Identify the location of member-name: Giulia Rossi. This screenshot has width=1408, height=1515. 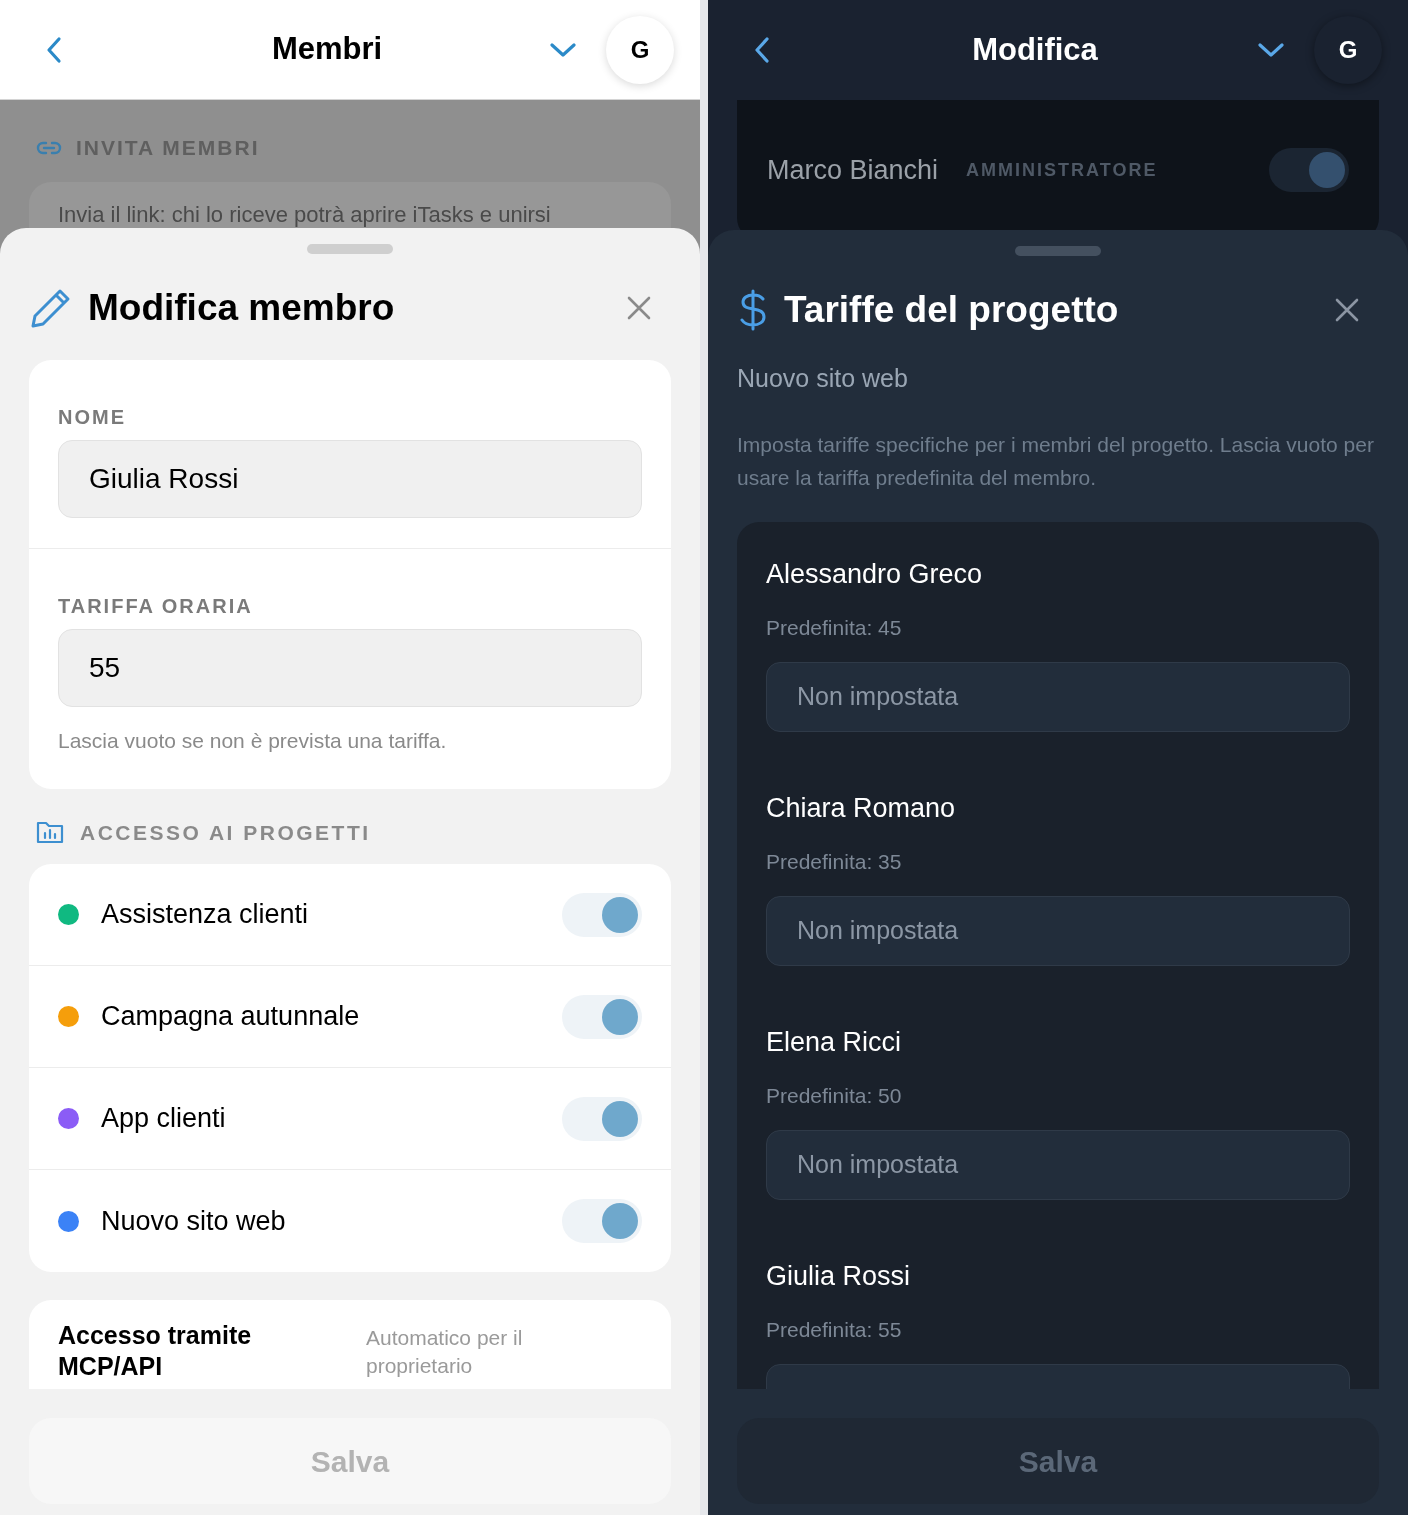
(839, 1276).